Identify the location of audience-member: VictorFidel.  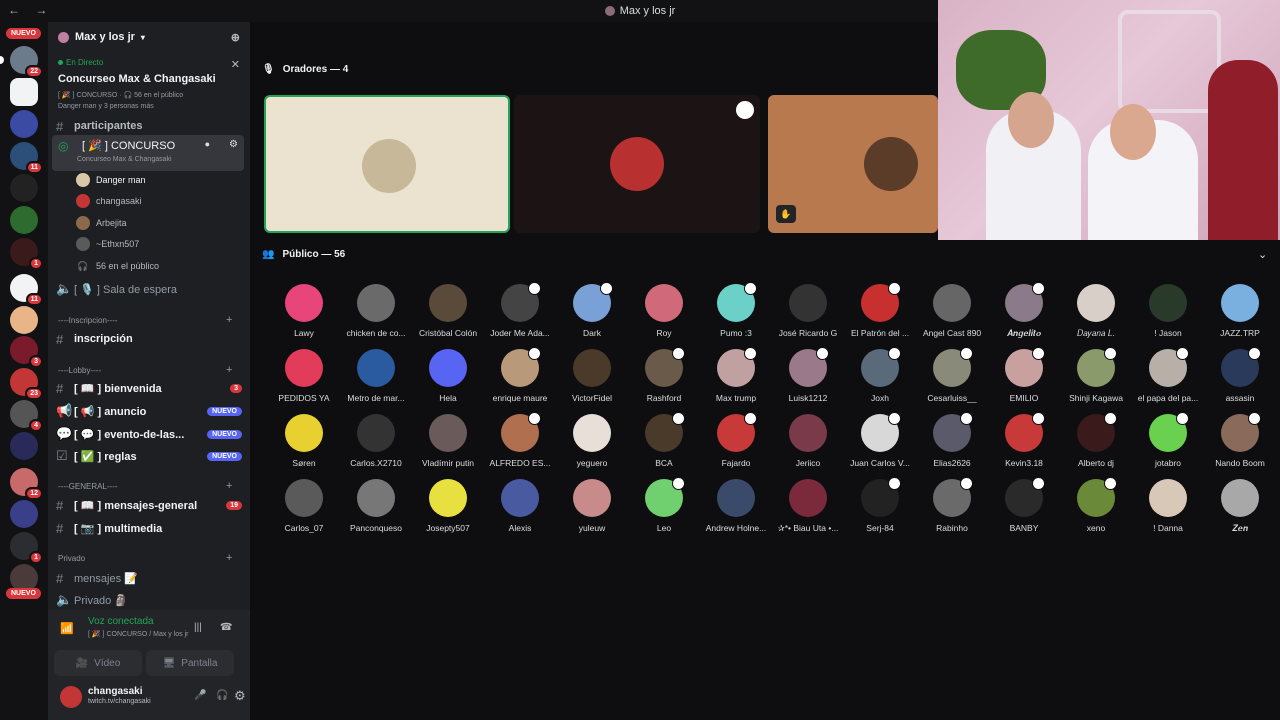
(592, 376).